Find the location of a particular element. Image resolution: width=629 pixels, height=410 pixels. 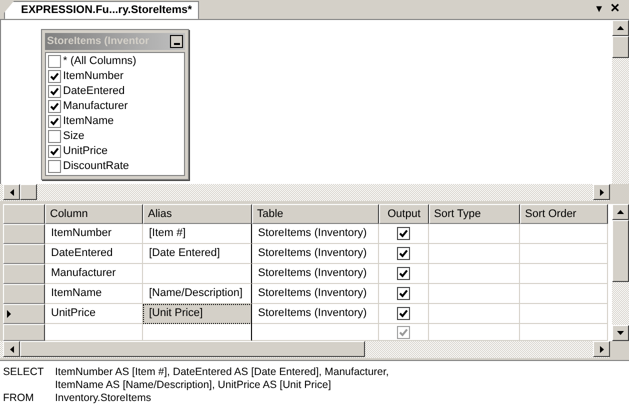

table-box: StoreItems (Inventor * (All Columns) ItemNumber DateEntered Manufacturer ItemName Size UnitPrice DiscountRate is located at coordinates (115, 104).